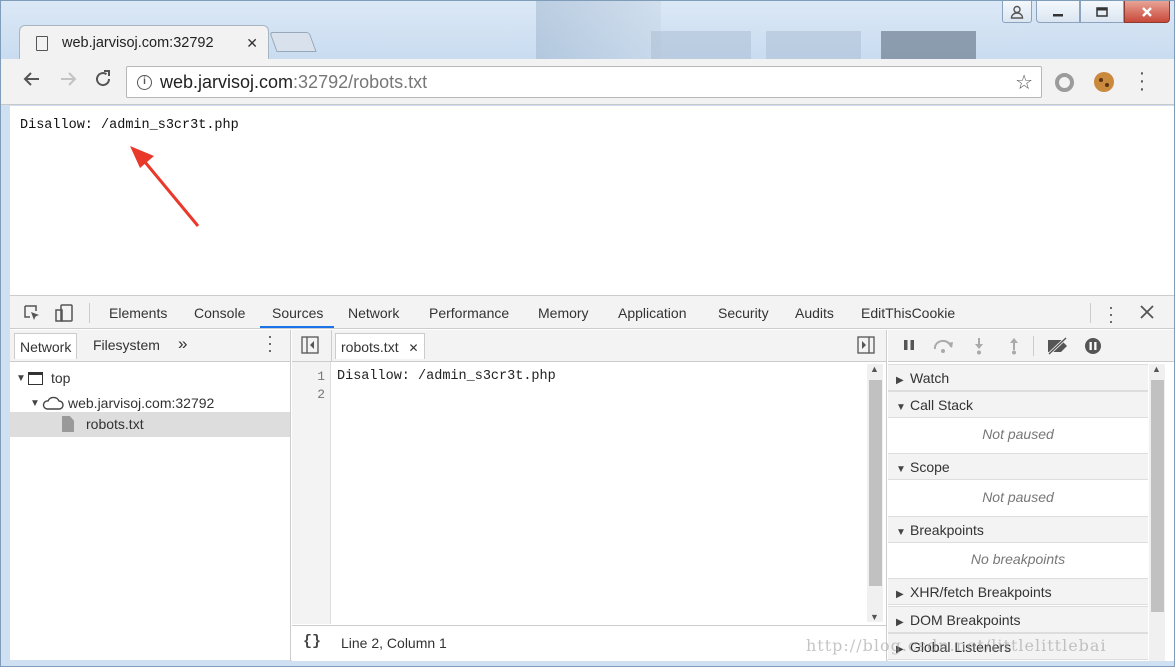 This screenshot has height=667, width=1175. I want to click on device-toolbar-icon, so click(65, 314).